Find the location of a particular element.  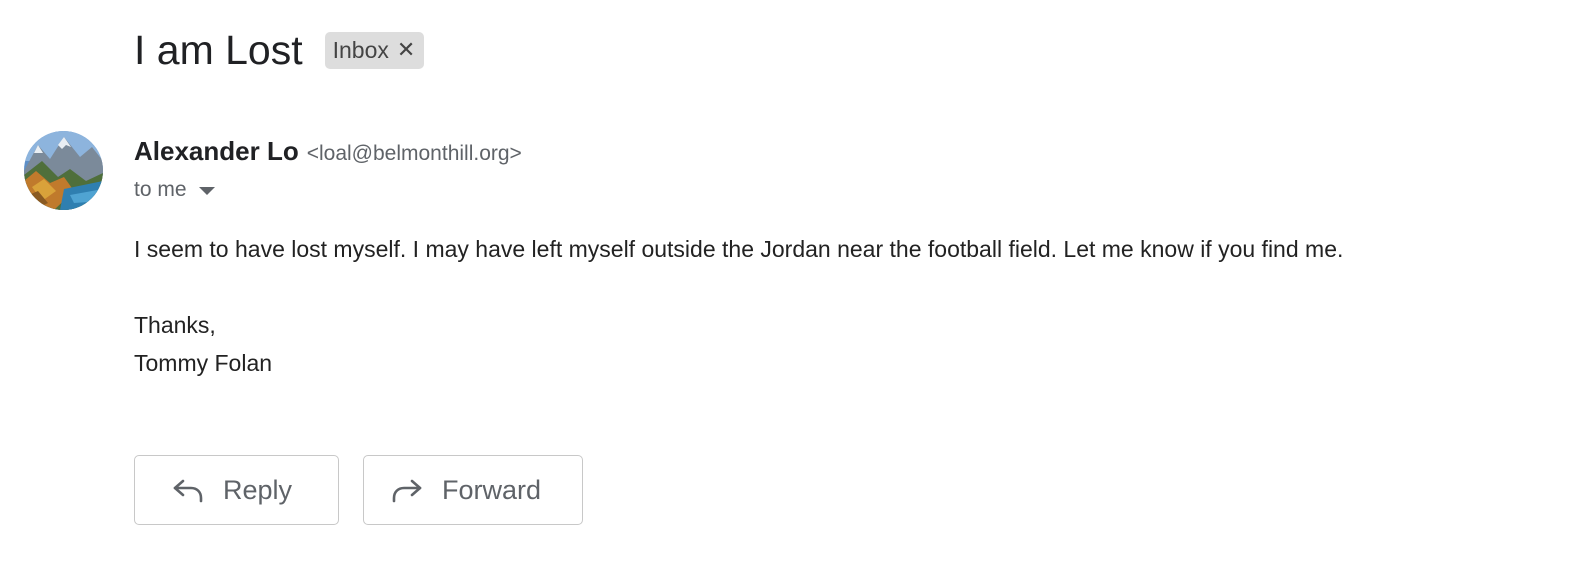

reply-arrow-icon is located at coordinates (188, 491).